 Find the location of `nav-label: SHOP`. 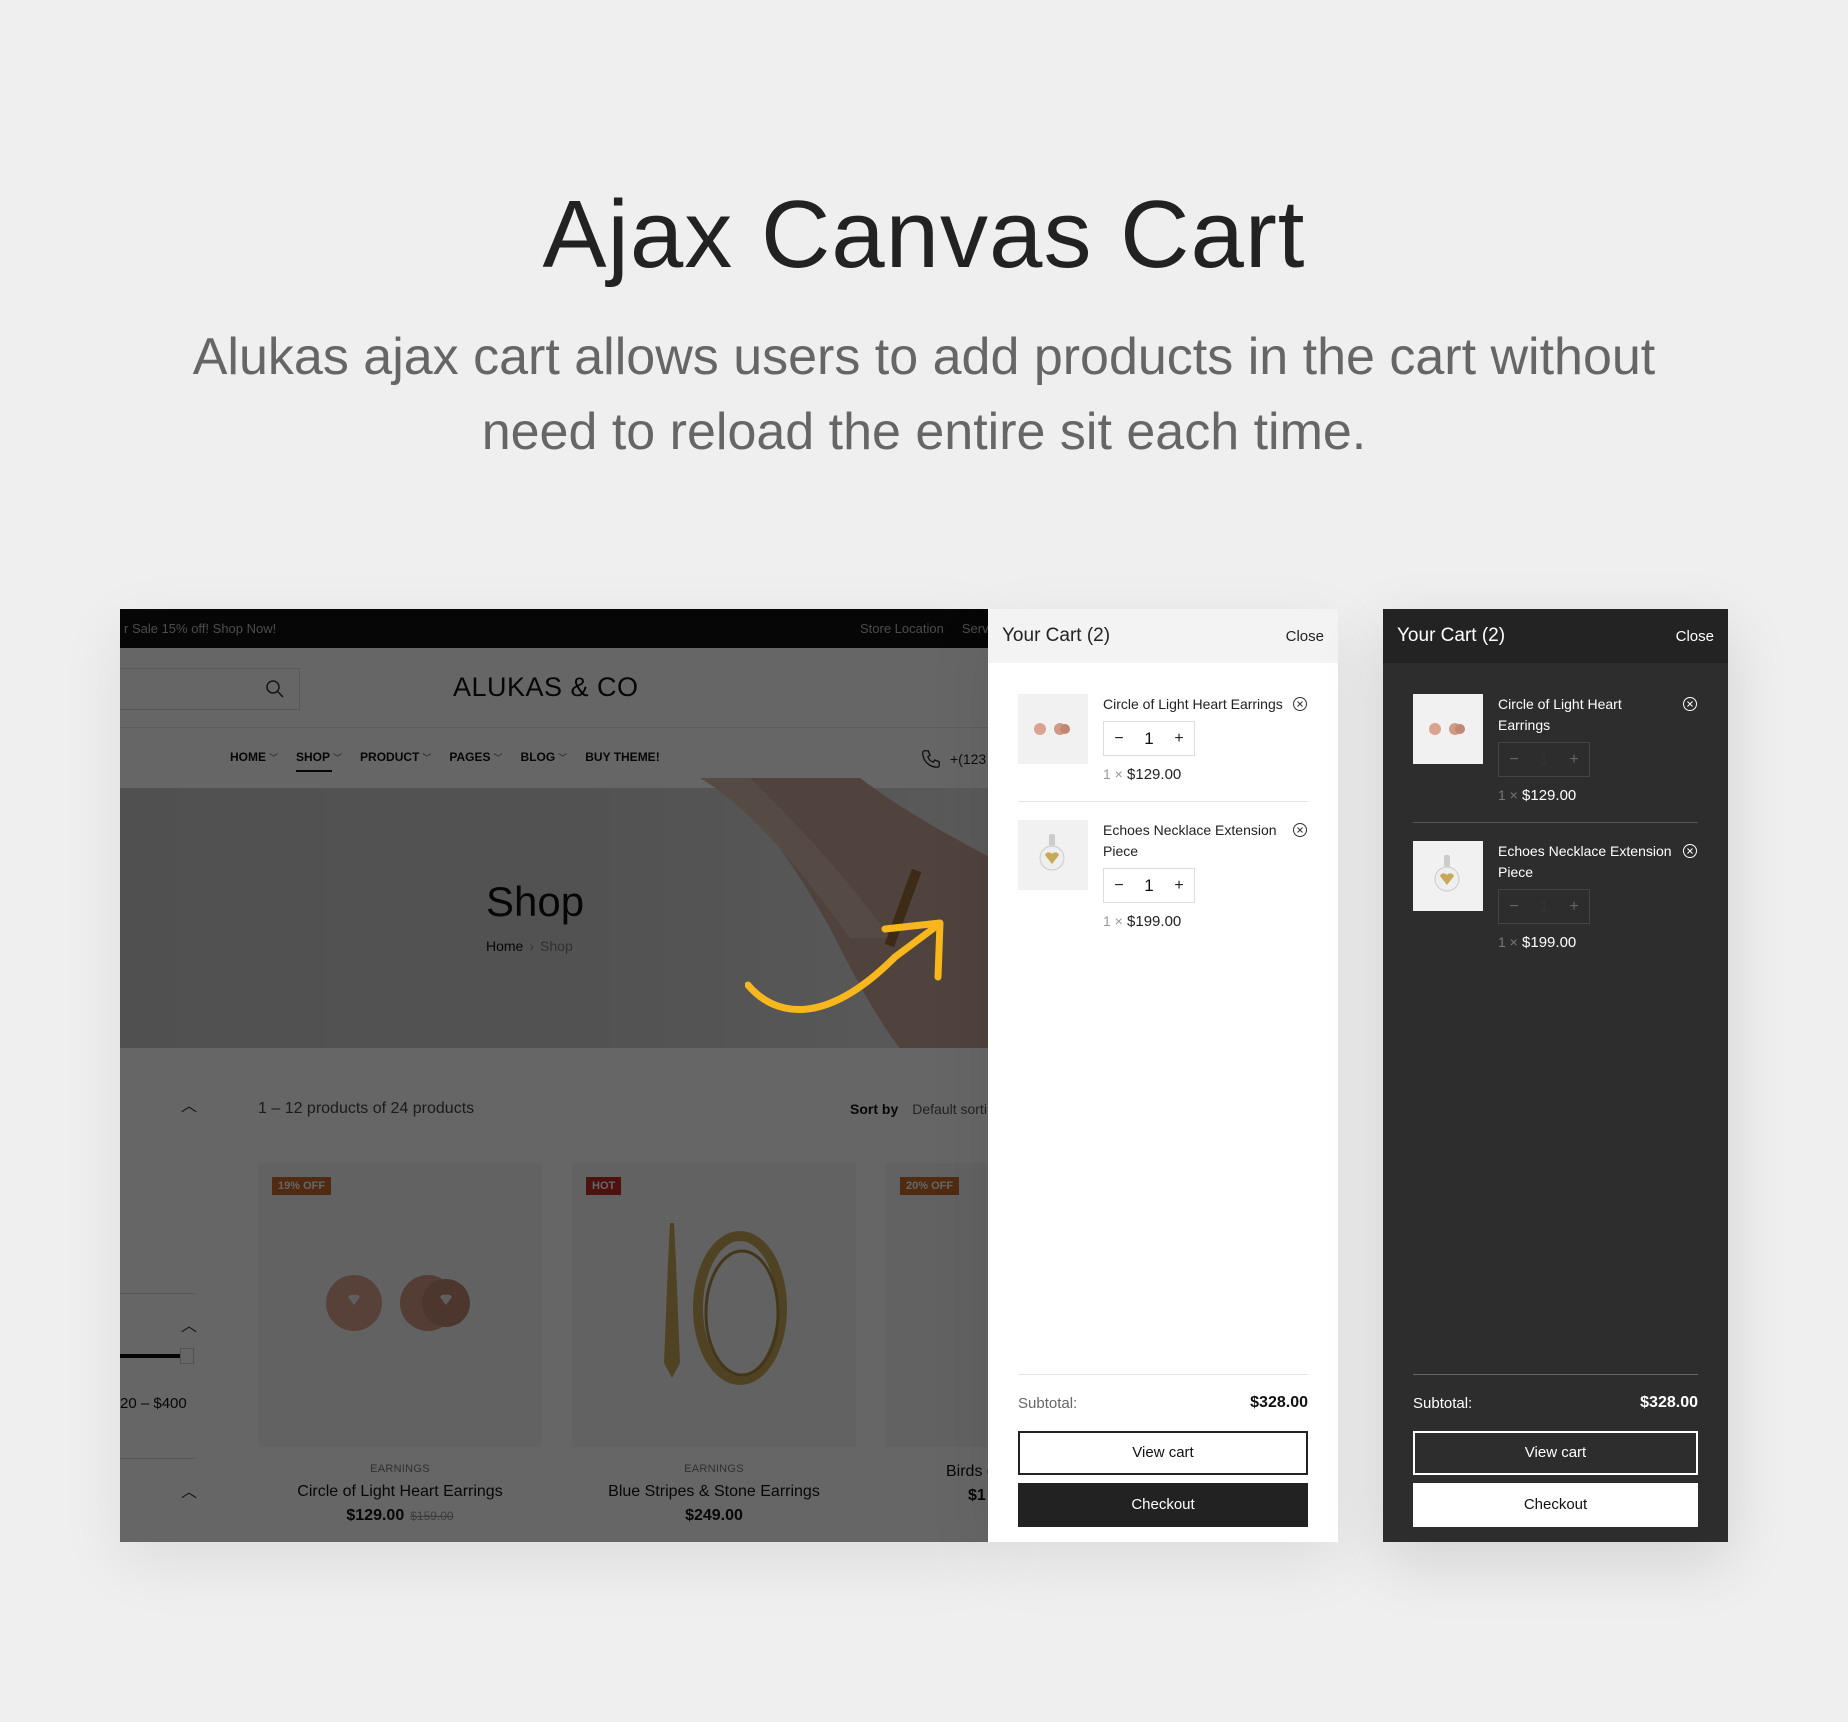

nav-label: SHOP is located at coordinates (313, 757).